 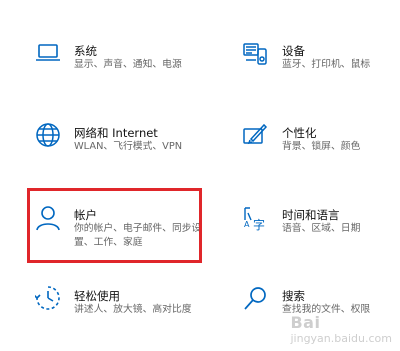 I want to click on tile-description: 显示、声音、通知、电源, so click(x=128, y=64).